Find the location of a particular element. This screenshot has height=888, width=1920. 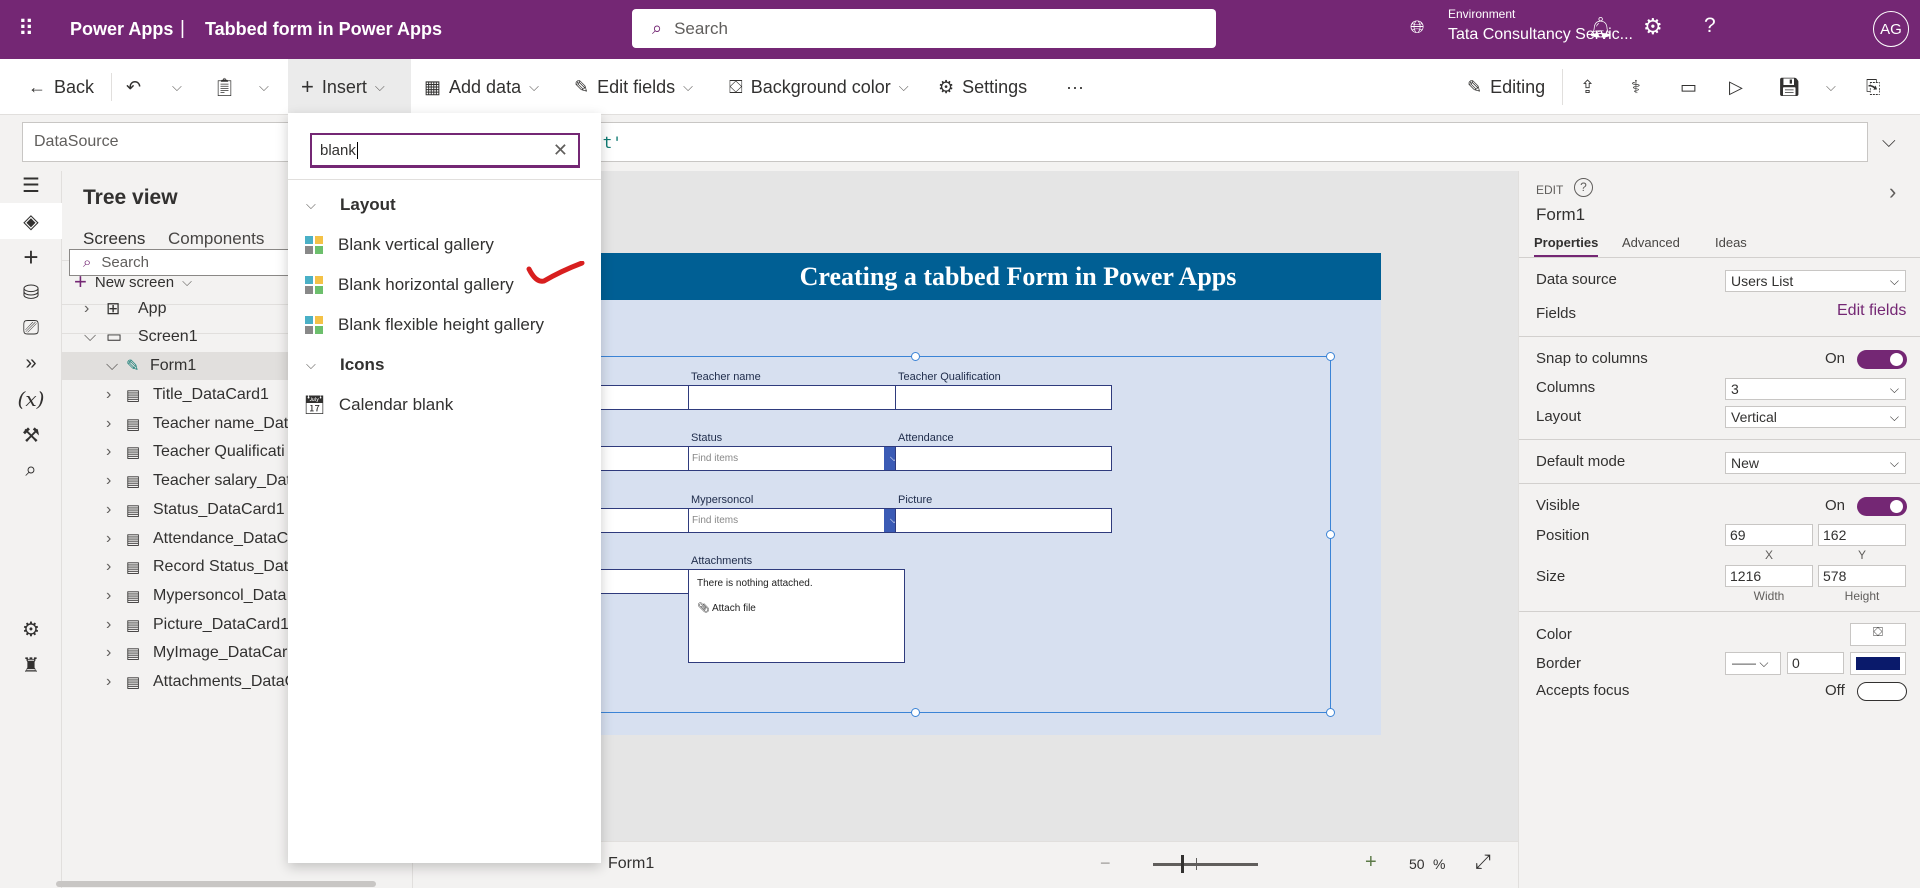

insert-menu-item: Blank vertical gallery is located at coordinates (444, 245).